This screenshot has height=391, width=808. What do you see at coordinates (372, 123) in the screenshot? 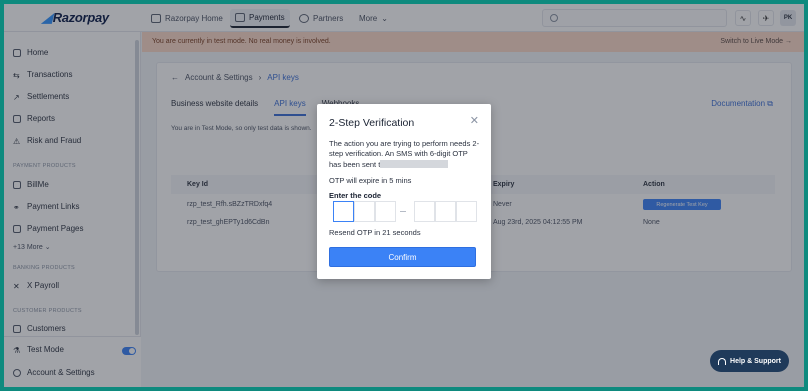
I see `dialog-title: 2-Step Verification` at bounding box center [372, 123].